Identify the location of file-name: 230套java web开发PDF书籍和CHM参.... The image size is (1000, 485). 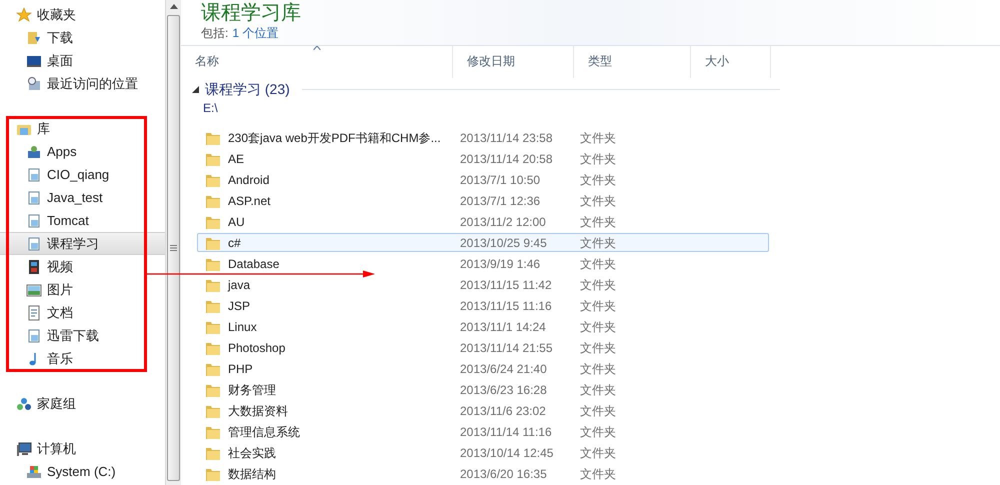
(334, 138).